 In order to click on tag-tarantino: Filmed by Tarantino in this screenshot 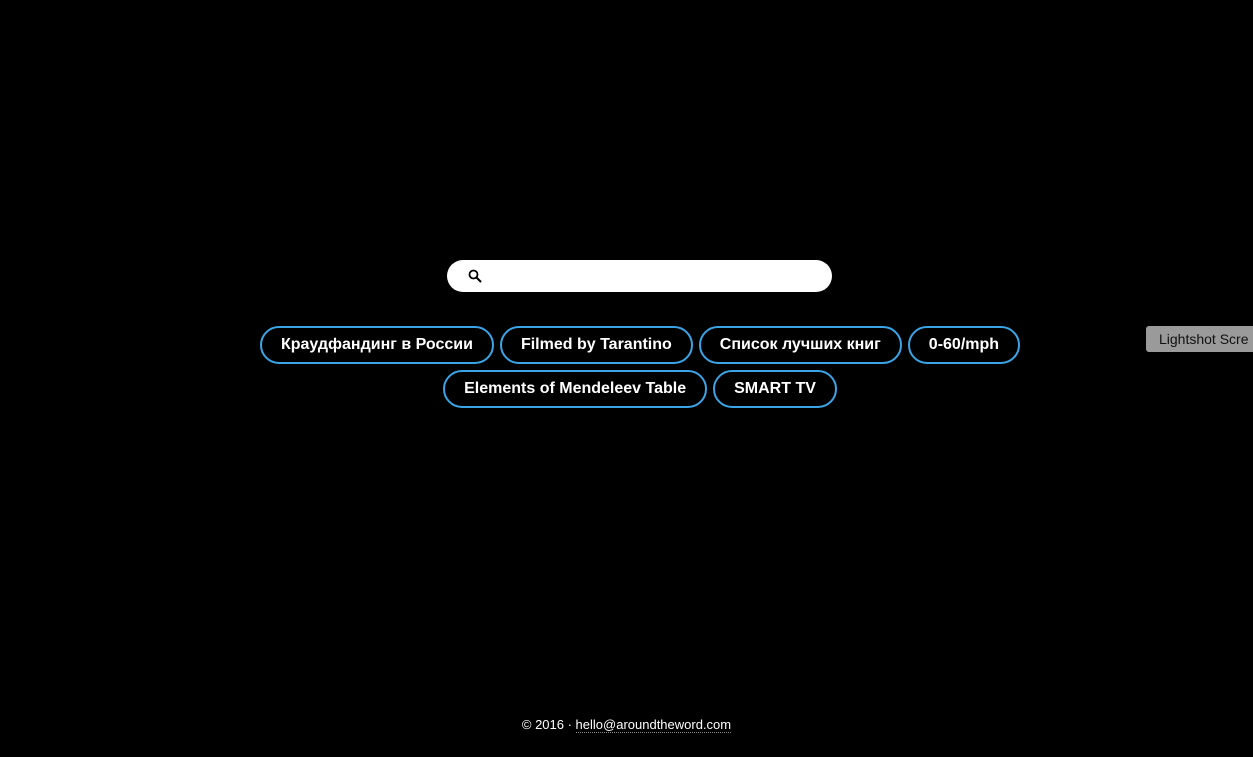, I will do `click(596, 345)`.